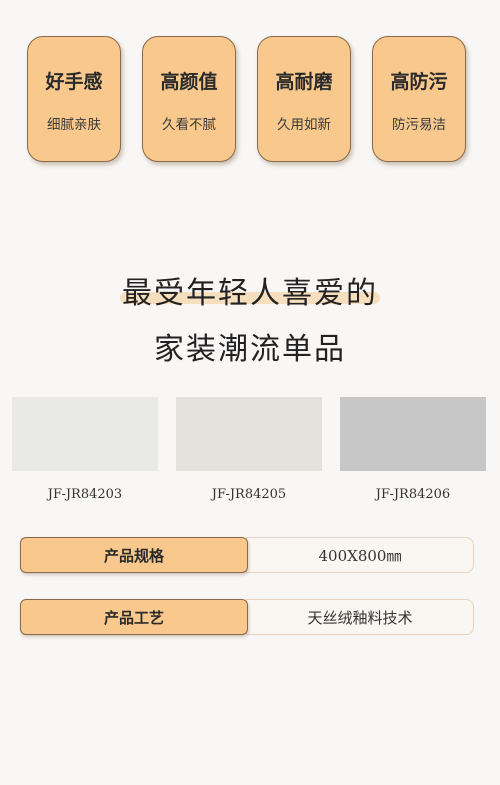 Image resolution: width=500 pixels, height=785 pixels. I want to click on headline-line1: 最受年轻人喜爱的, so click(250, 293).